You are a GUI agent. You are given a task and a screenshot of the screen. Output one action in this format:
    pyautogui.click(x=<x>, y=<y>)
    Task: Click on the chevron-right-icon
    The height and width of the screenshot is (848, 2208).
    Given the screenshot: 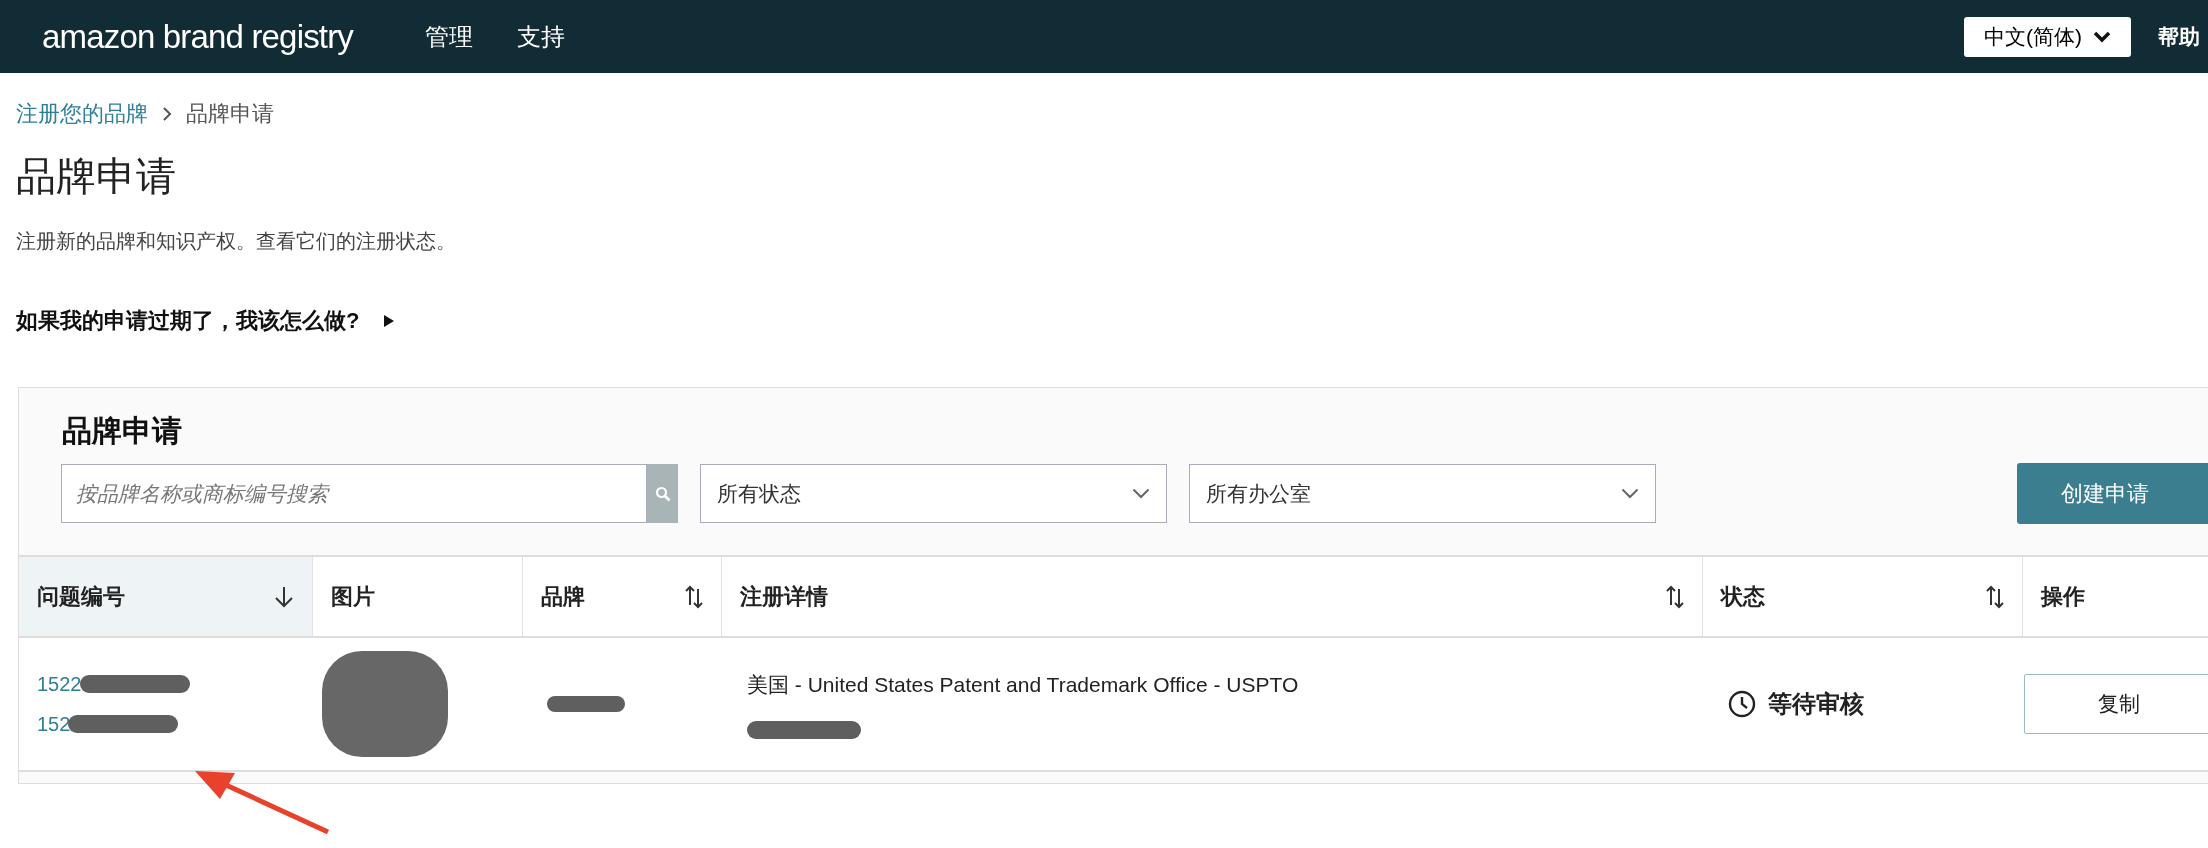 What is the action you would take?
    pyautogui.click(x=167, y=113)
    